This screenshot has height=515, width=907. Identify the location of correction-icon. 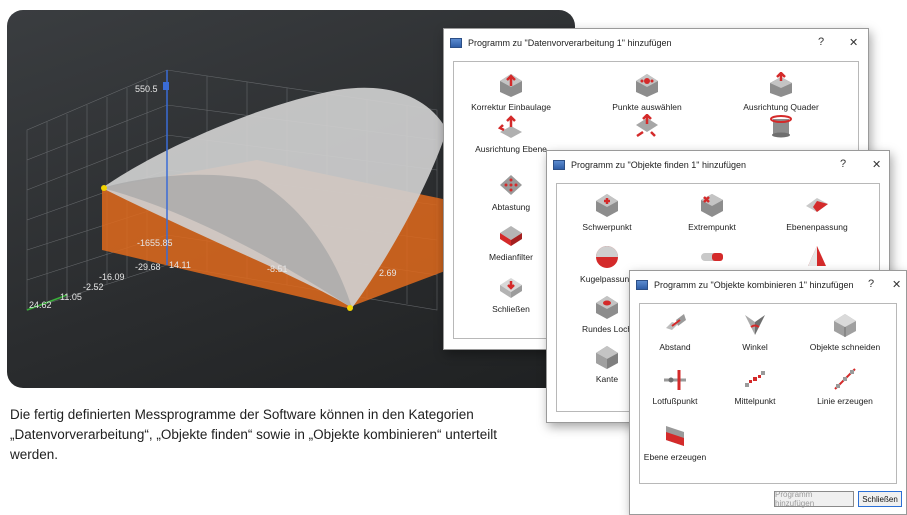
(511, 85).